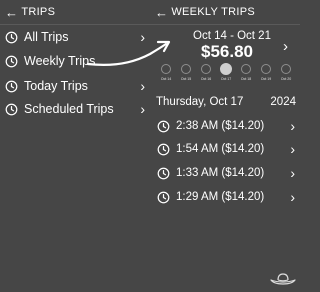 This screenshot has height=292, width=320. What do you see at coordinates (232, 36) in the screenshot?
I see `week-range: Oct 14 - Oct 21` at bounding box center [232, 36].